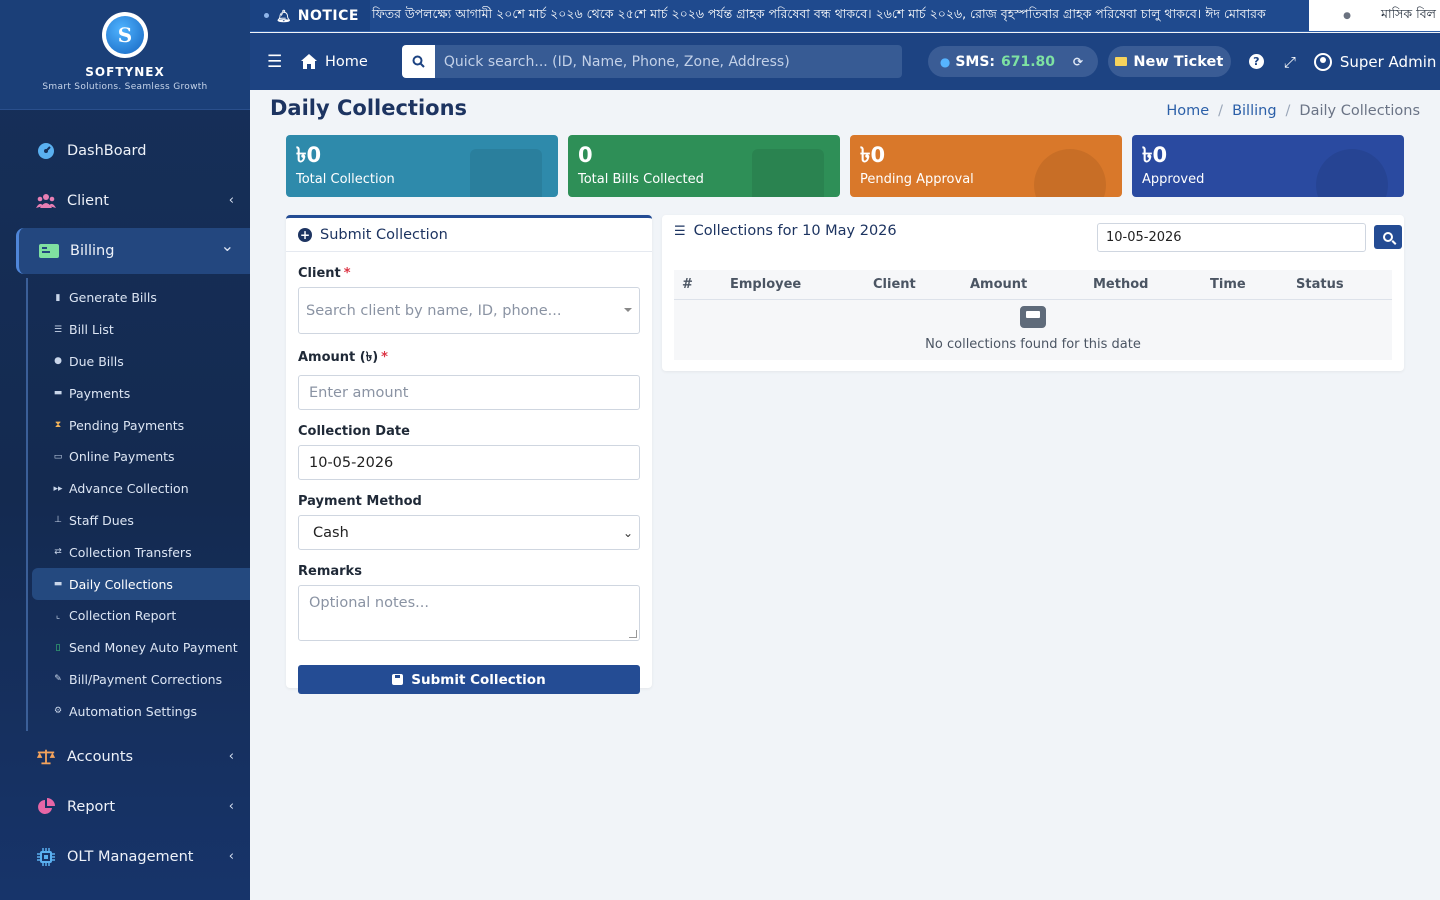 The image size is (1440, 900). Describe the element at coordinates (894, 284) in the screenshot. I see `column-header-client: Client` at that location.